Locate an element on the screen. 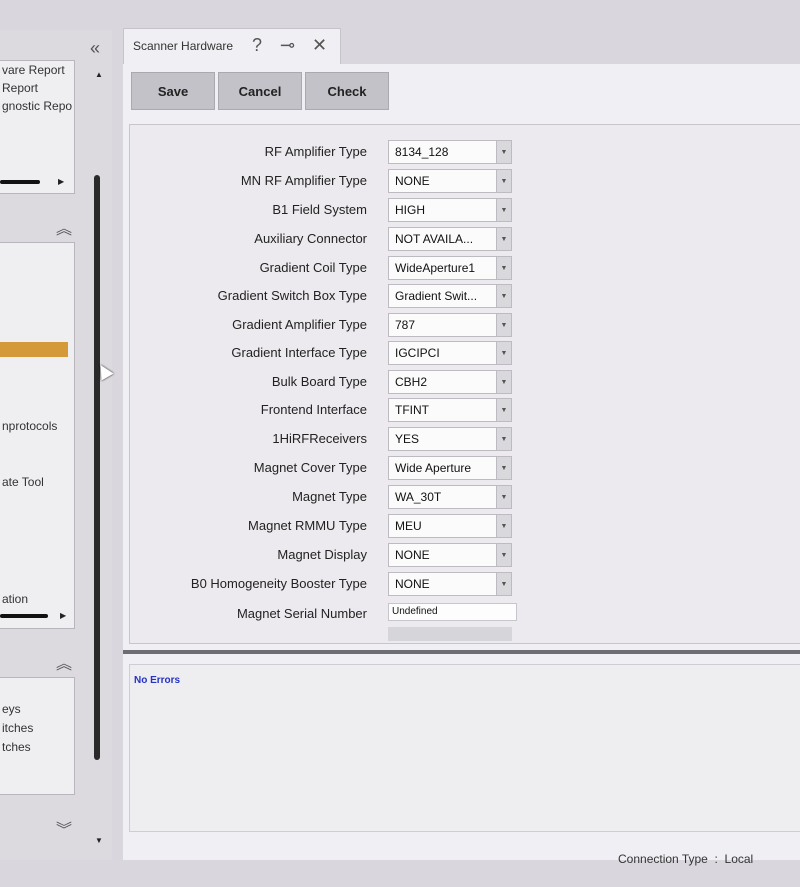  field-dropdown: TFINT ▼ is located at coordinates (450, 410).